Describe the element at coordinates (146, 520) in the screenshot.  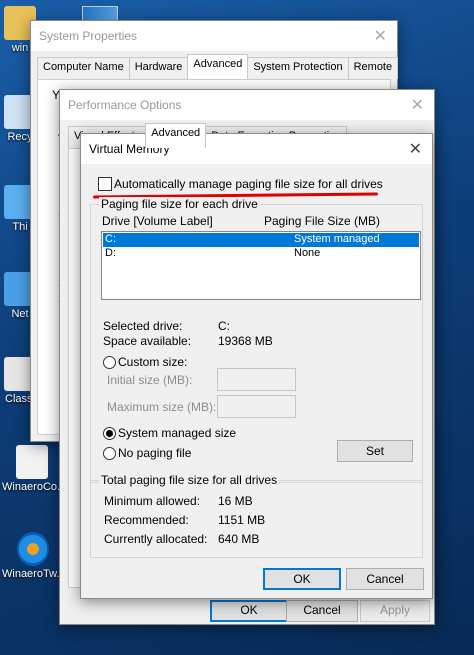
I see `recommended-label: Recommended:` at that location.